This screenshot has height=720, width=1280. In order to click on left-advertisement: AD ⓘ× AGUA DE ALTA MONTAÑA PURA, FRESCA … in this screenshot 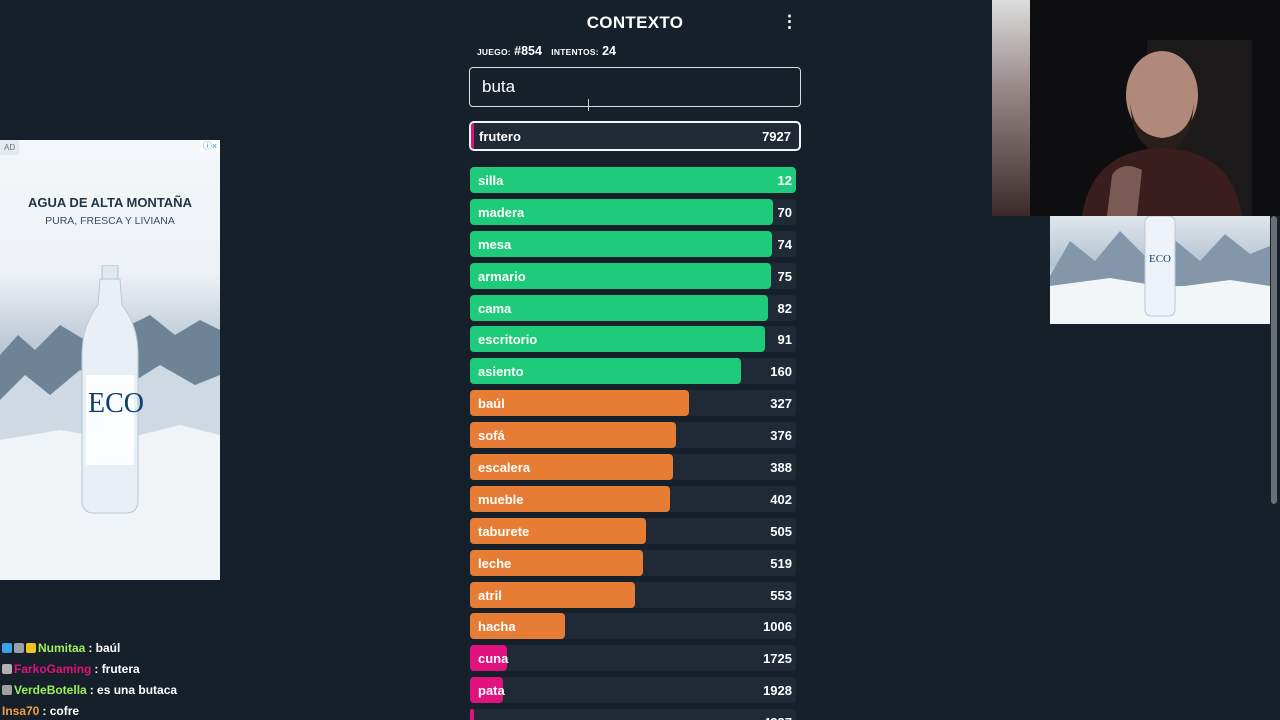, I will do `click(110, 360)`.